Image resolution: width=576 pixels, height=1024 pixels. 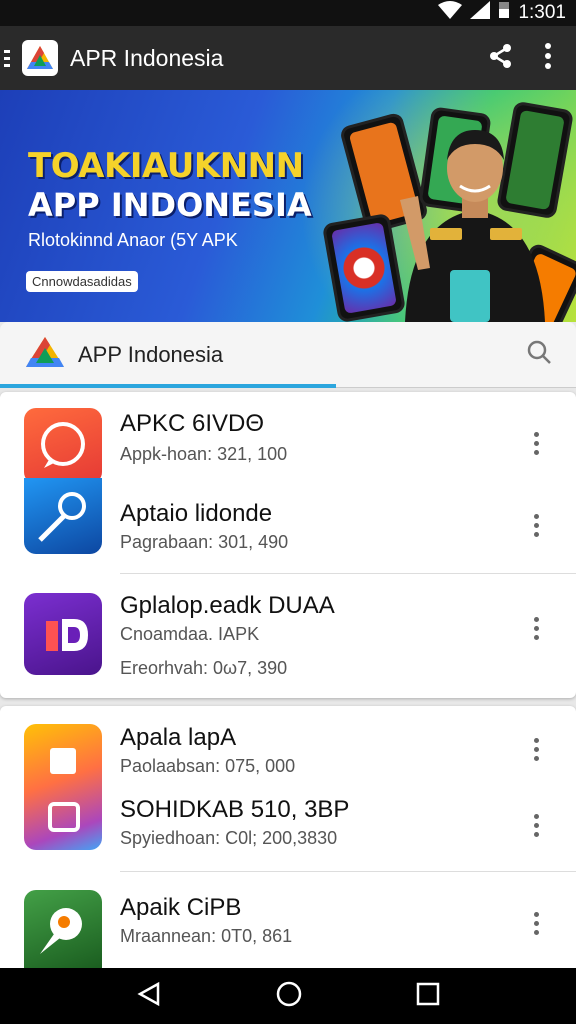 What do you see at coordinates (288, 13) in the screenshot?
I see `status-bar: 1:301` at bounding box center [288, 13].